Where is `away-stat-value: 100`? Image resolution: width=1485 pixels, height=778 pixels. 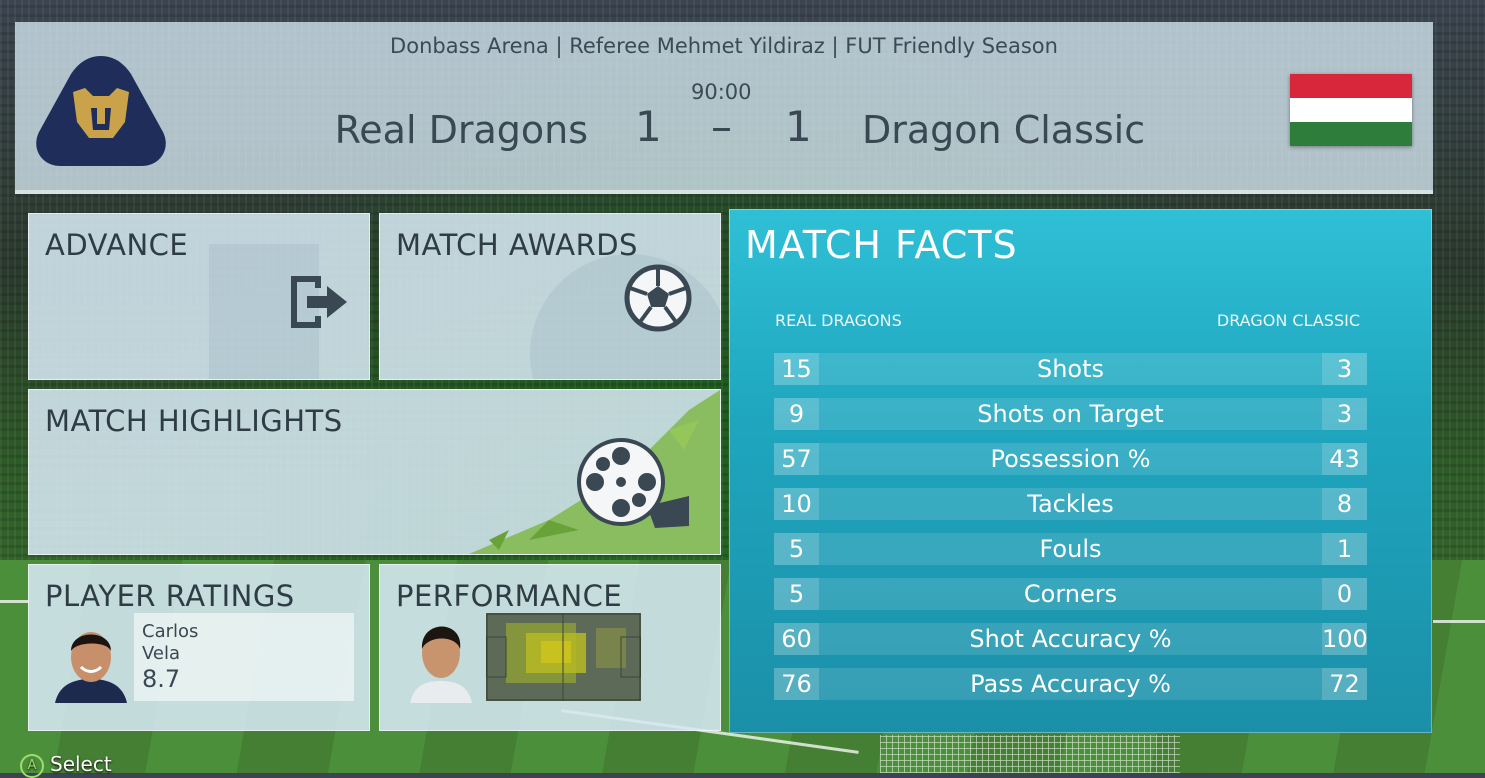
away-stat-value: 100 is located at coordinates (1345, 639).